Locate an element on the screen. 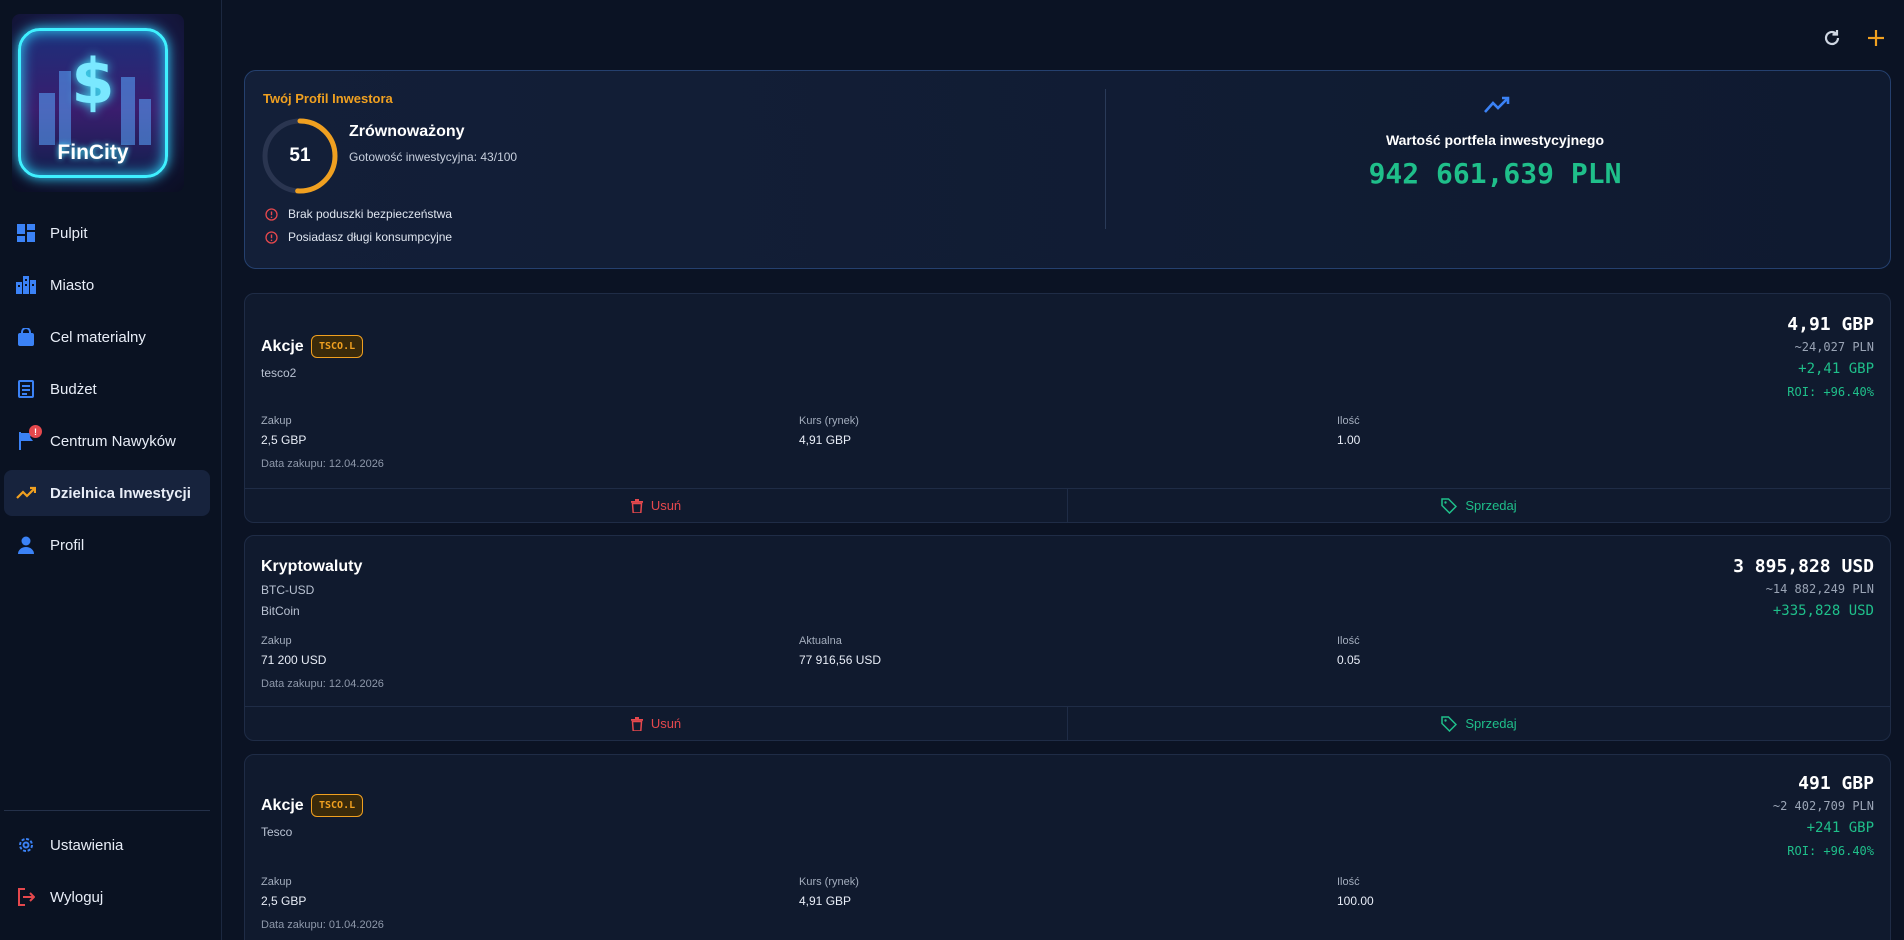 The width and height of the screenshot is (1904, 940). investment-type: Kryptowaluty is located at coordinates (312, 566).